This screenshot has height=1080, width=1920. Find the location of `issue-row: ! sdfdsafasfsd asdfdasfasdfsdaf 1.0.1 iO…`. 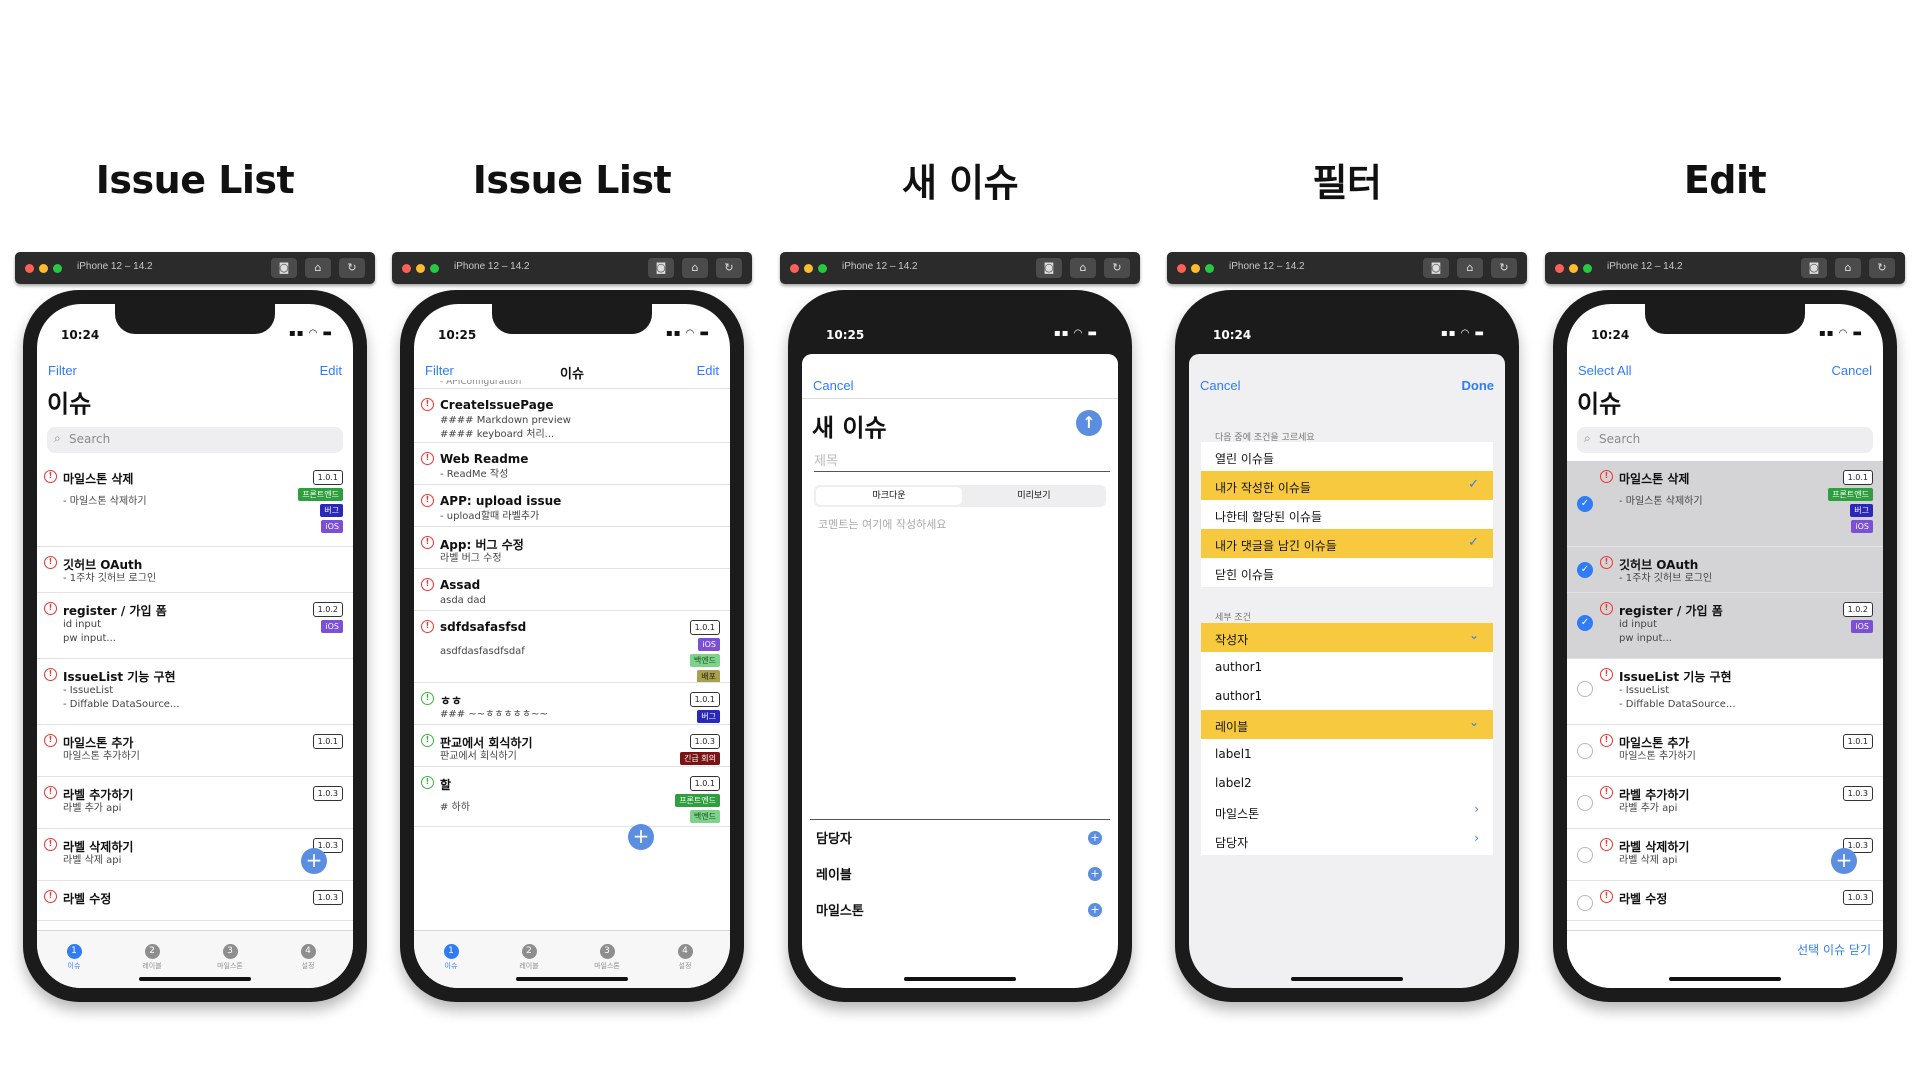

issue-row: ! sdfdsafasfsd asdfdasfasdfsdaf 1.0.1 iO… is located at coordinates (572, 647).